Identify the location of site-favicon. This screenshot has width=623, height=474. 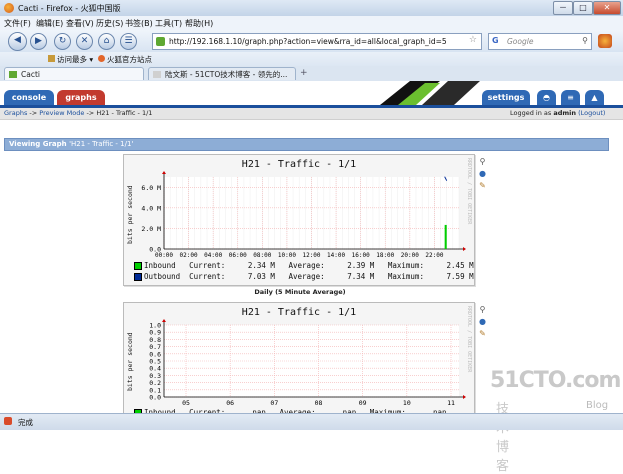
(160, 41).